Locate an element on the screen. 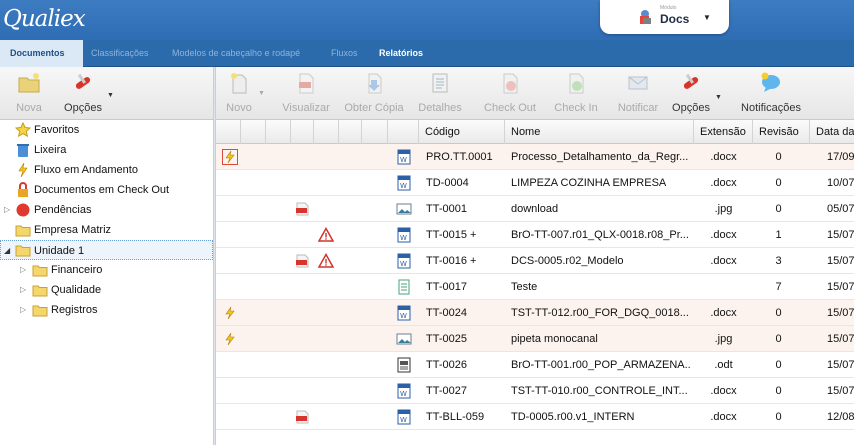  table-row: W TT-0016 + DCS-0005.r02_Modelo .docx 3 15/07 is located at coordinates (535, 261).